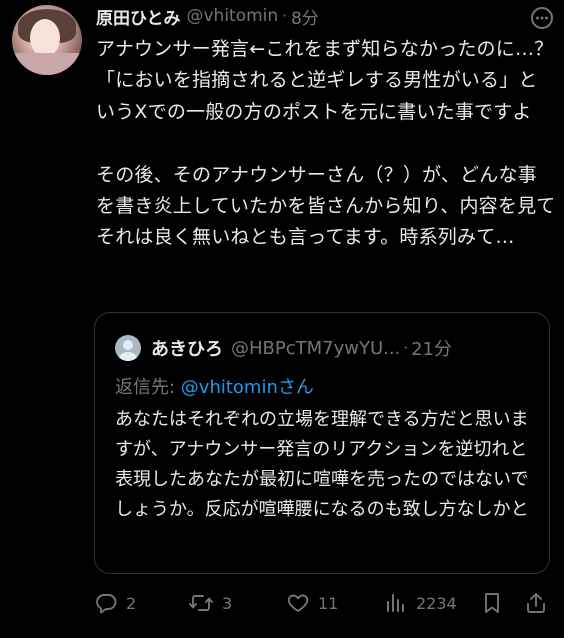 Image resolution: width=564 pixels, height=638 pixels. What do you see at coordinates (233, 16) in the screenshot?
I see `author-handle: @vhitomin` at bounding box center [233, 16].